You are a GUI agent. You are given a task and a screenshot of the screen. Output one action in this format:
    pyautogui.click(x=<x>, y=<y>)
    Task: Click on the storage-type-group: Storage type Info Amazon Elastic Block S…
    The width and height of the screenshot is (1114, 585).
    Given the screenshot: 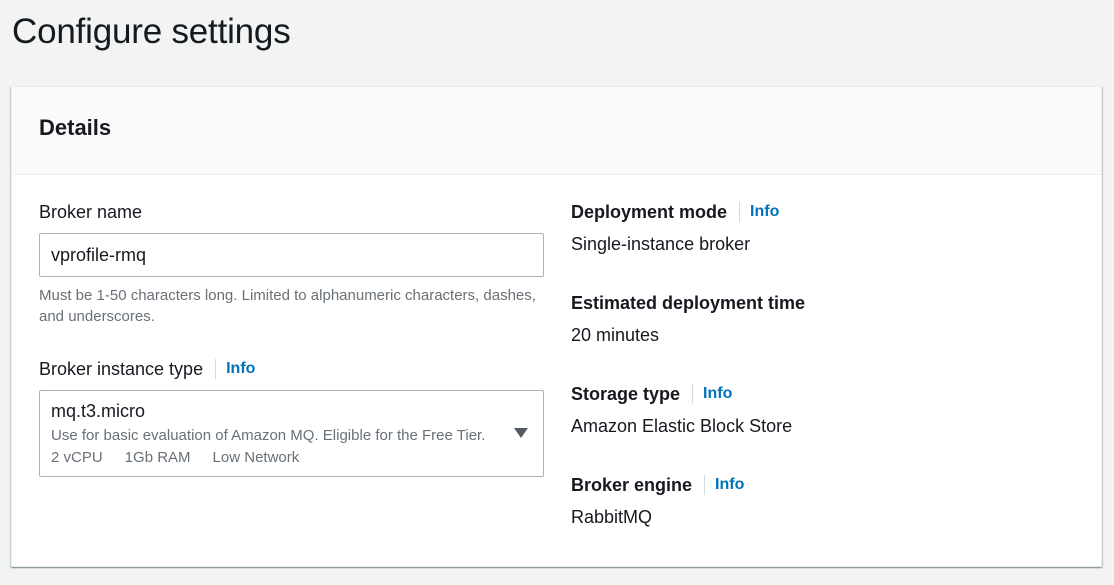 What is the action you would take?
    pyautogui.click(x=821, y=411)
    